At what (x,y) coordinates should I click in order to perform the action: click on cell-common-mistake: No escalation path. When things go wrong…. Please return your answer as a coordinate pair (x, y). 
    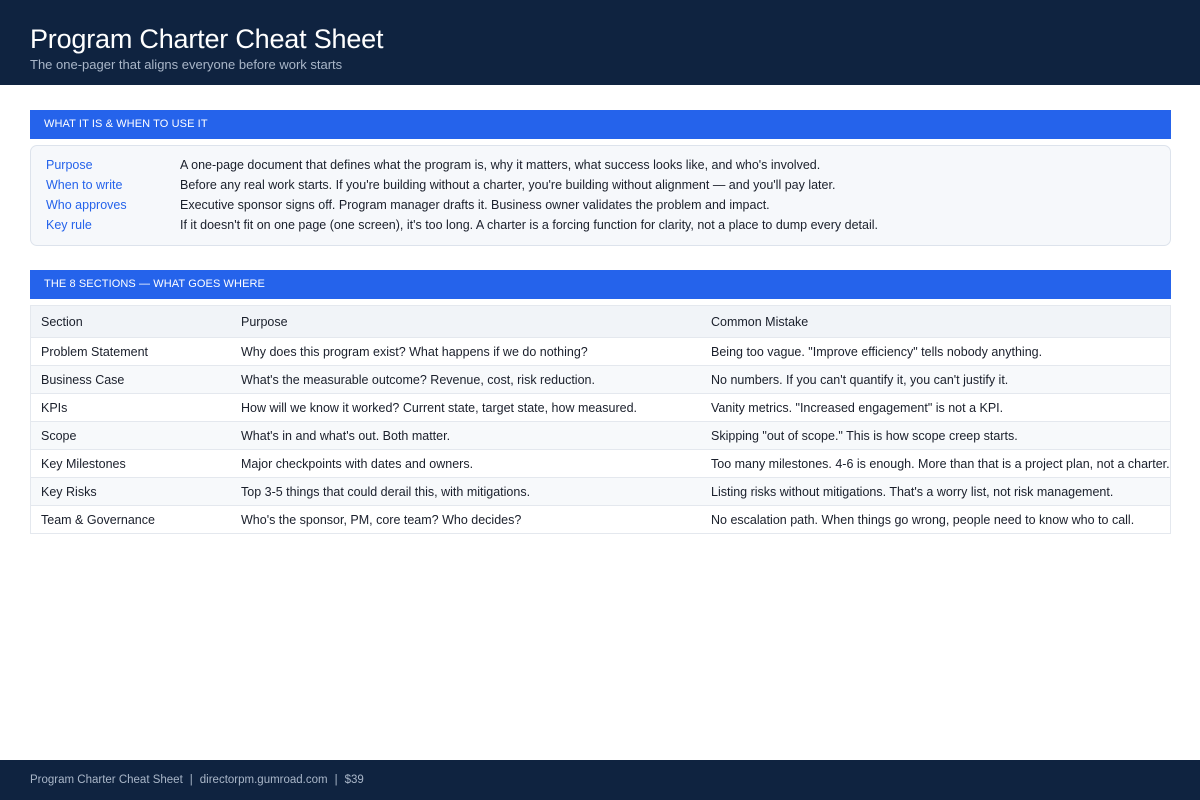
    Looking at the image, I should click on (923, 520).